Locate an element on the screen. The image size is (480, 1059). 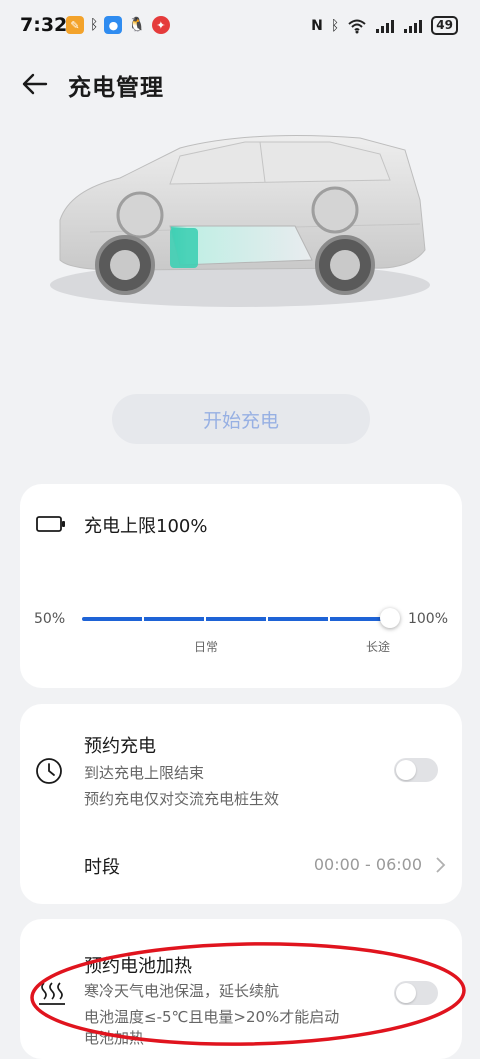
bluetooth-small-icon: ᛒ is located at coordinates (94, 25).